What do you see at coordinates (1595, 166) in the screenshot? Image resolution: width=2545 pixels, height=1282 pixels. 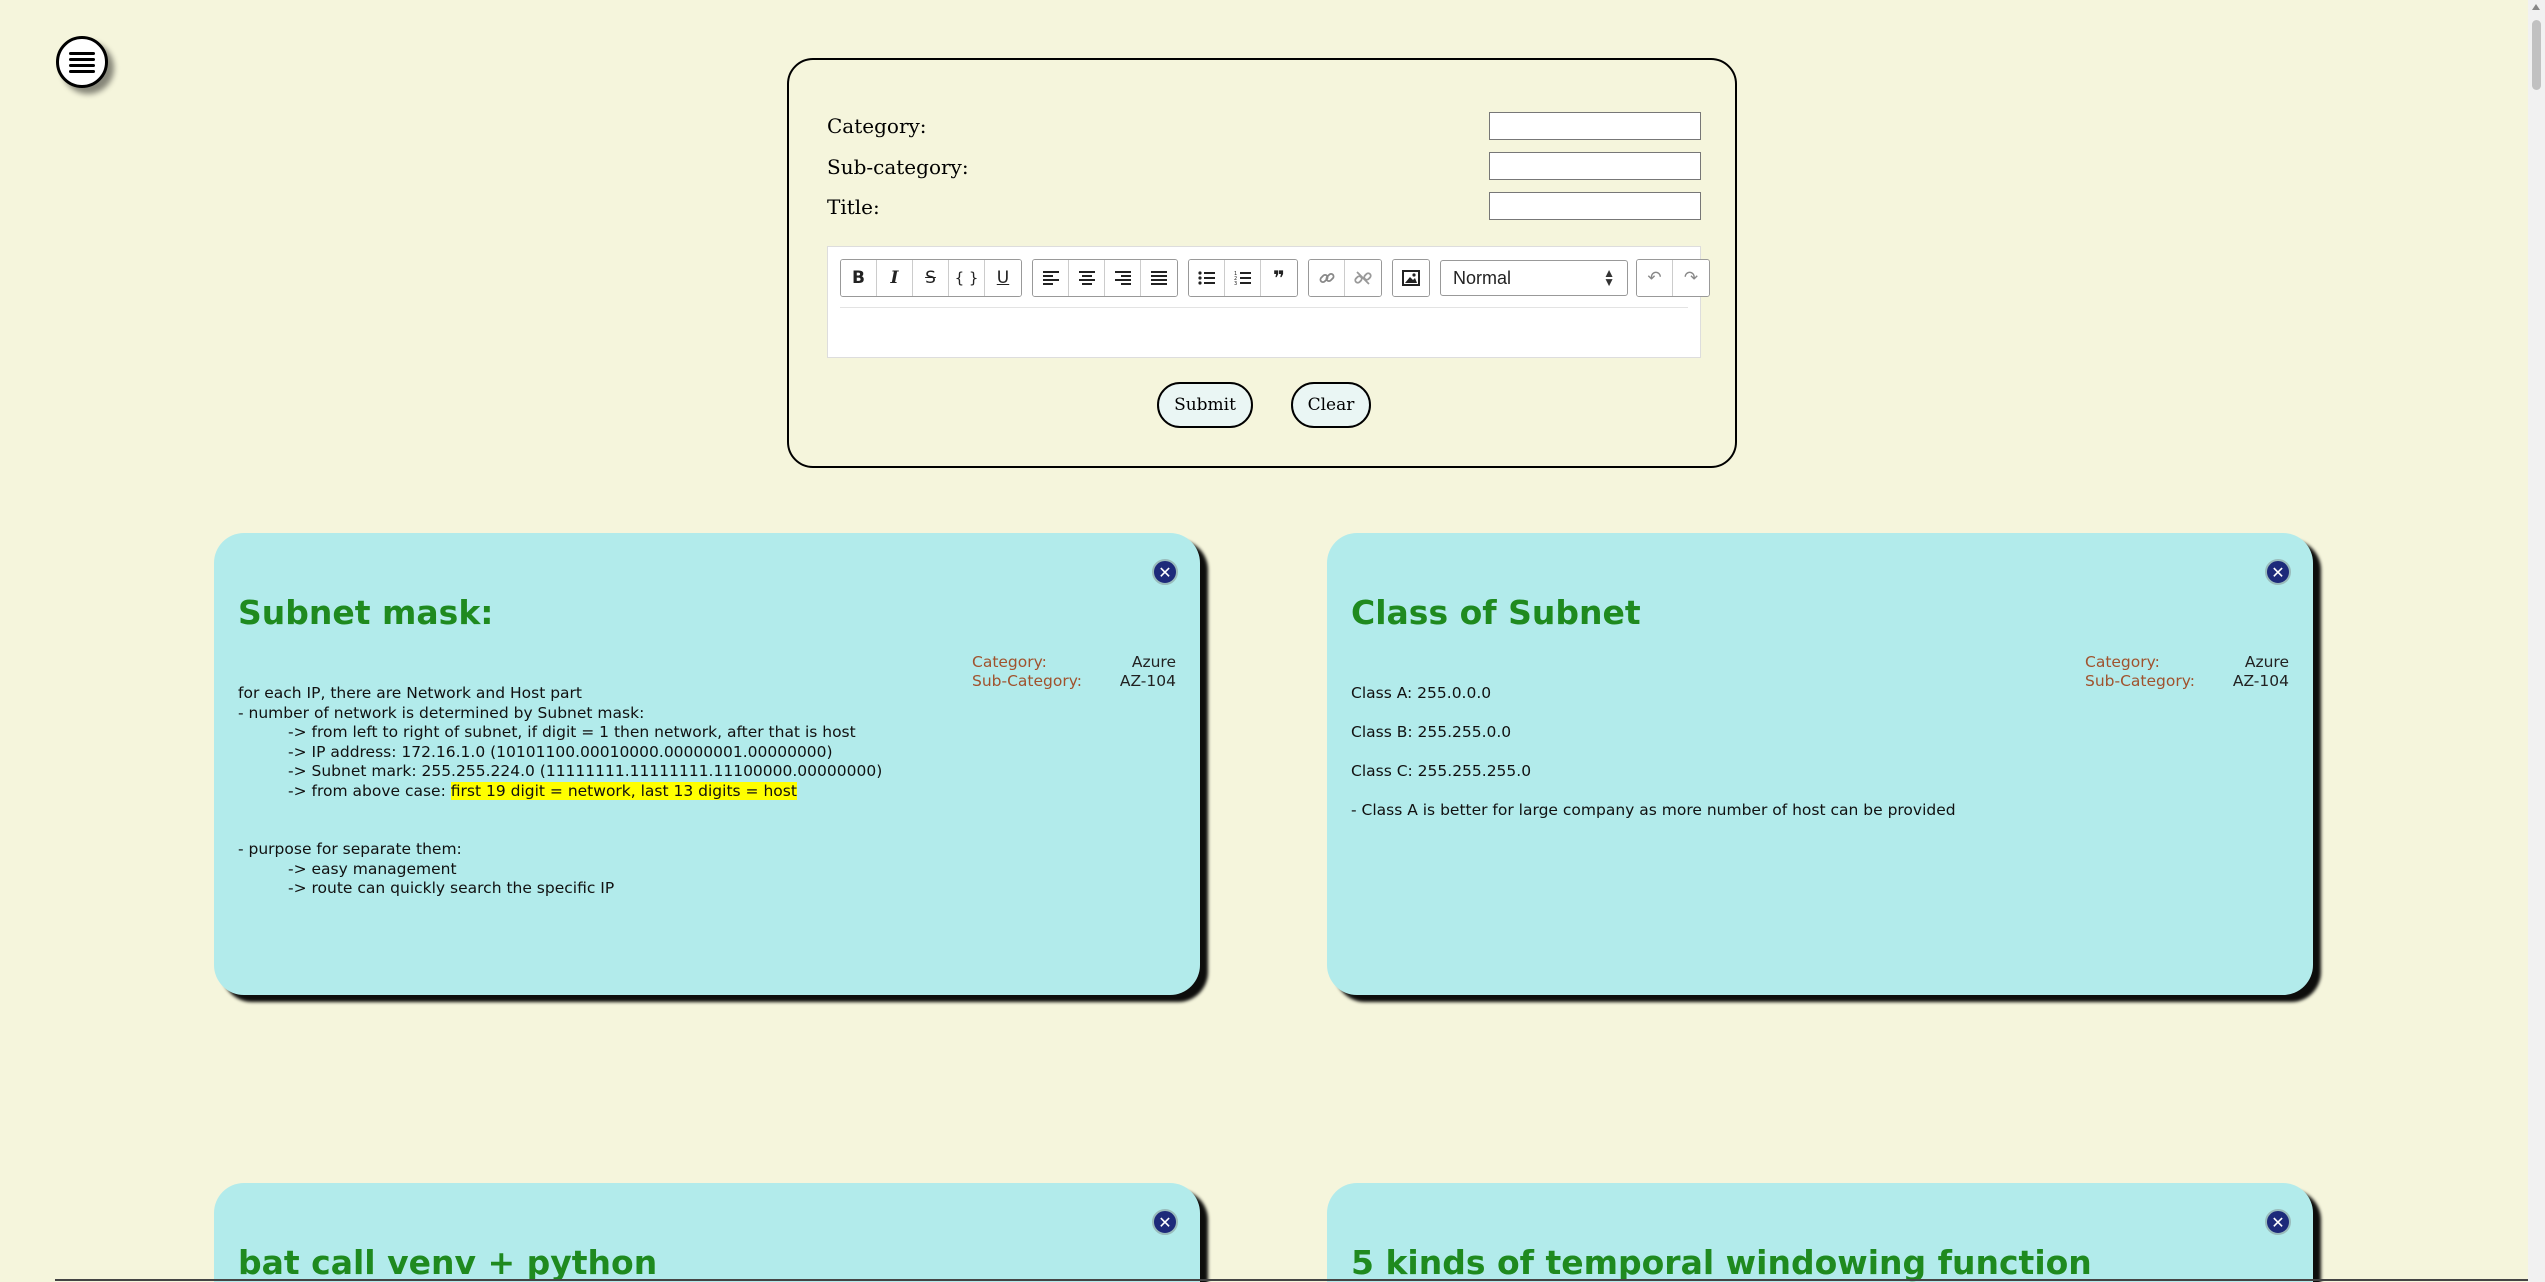 I see `subcategory-input` at bounding box center [1595, 166].